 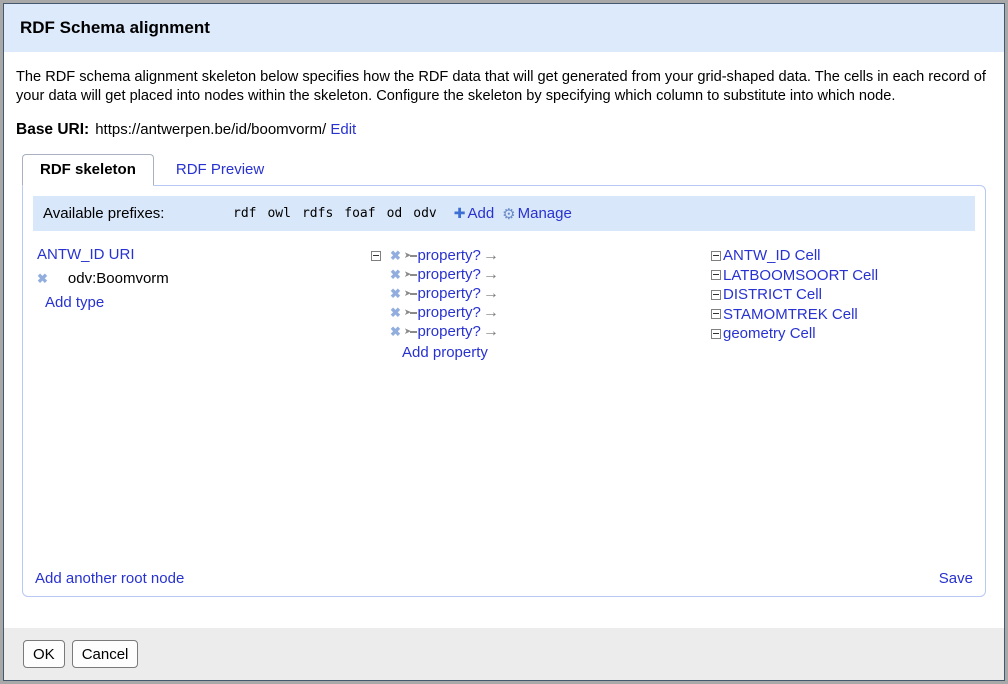 What do you see at coordinates (109, 578) in the screenshot?
I see `add-root-node-link: Add another root node` at bounding box center [109, 578].